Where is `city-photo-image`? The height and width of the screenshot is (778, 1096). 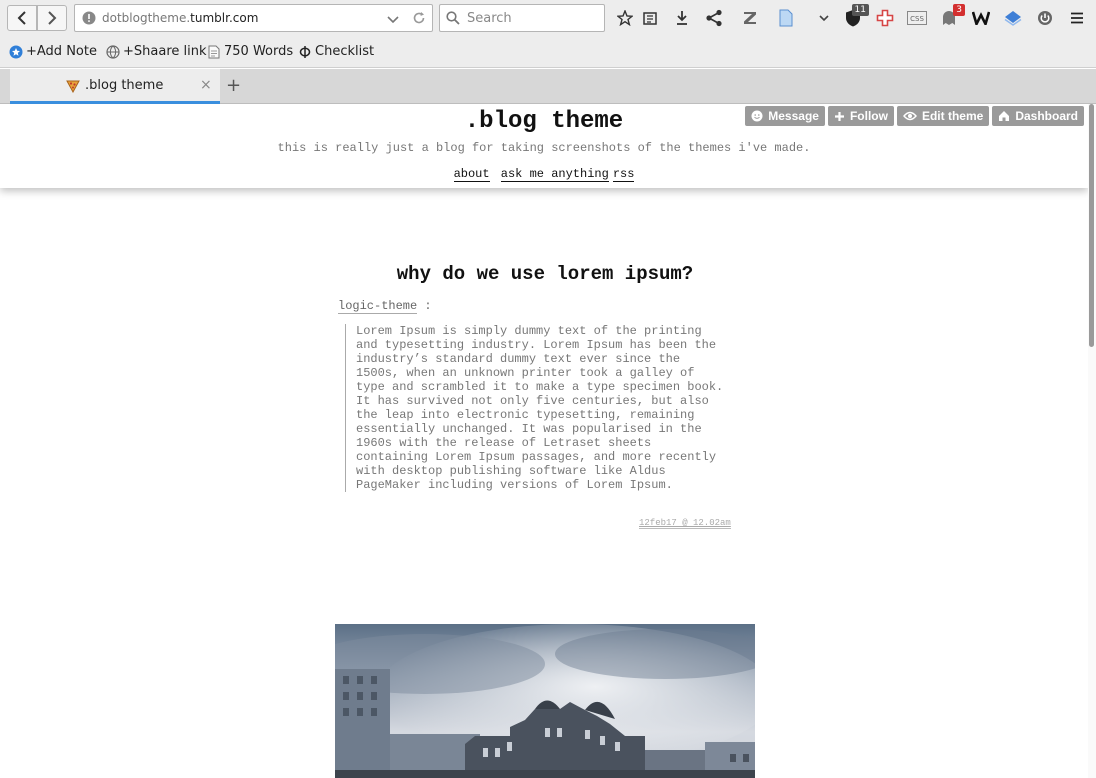
city-photo-image is located at coordinates (545, 701).